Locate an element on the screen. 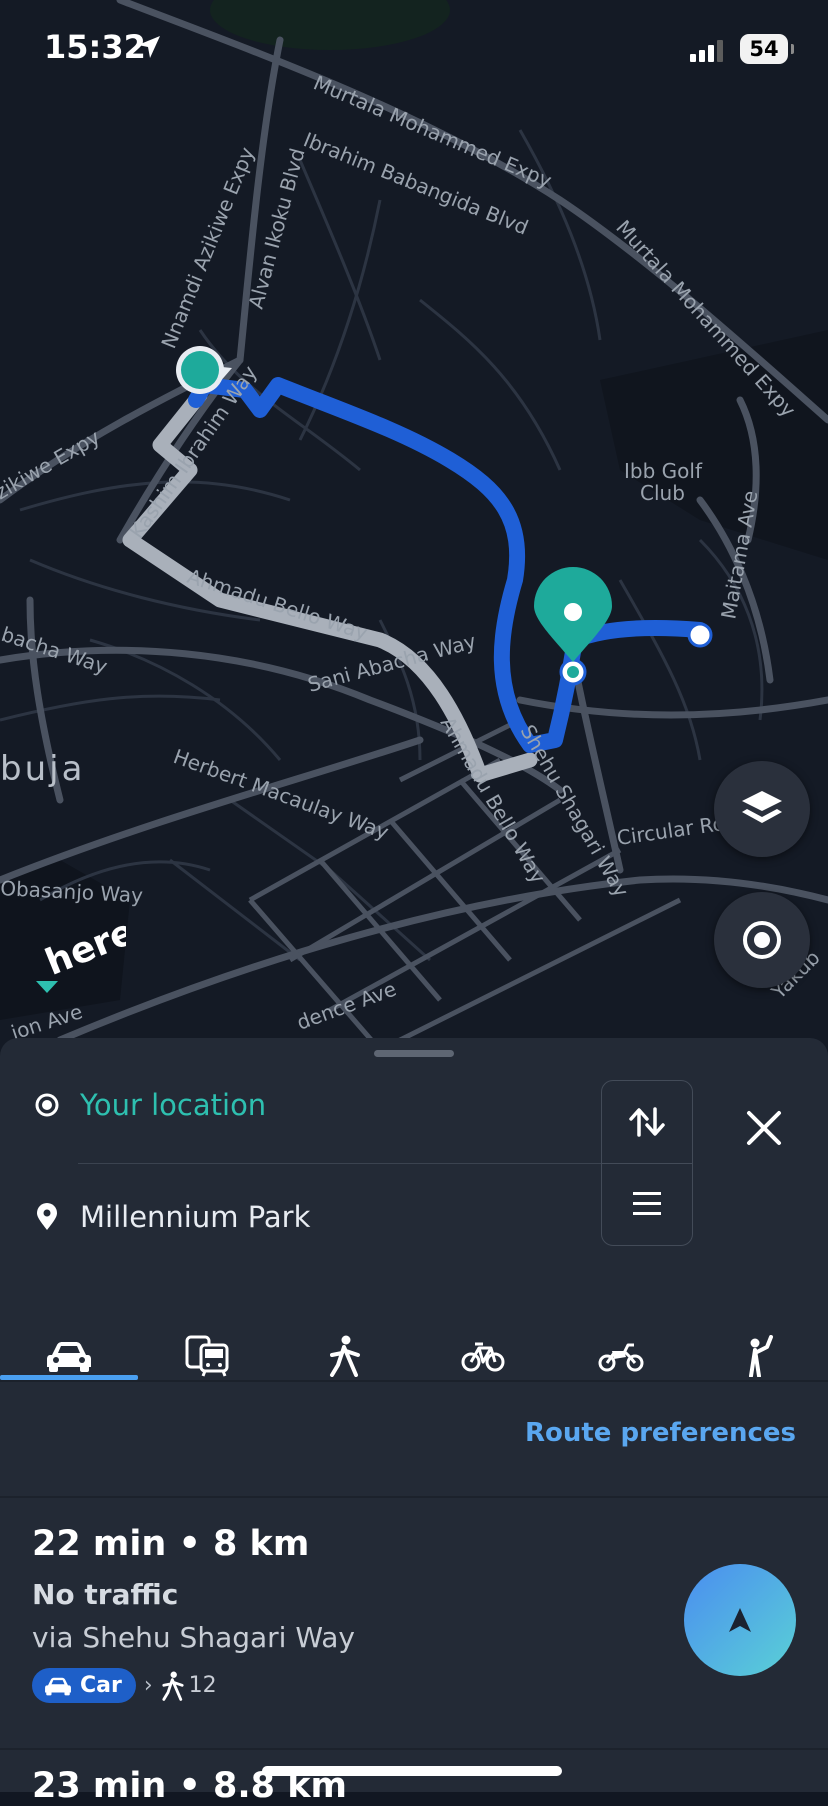 The height and width of the screenshot is (1806, 828). route-summary: 22 min • 8 km is located at coordinates (171, 1544).